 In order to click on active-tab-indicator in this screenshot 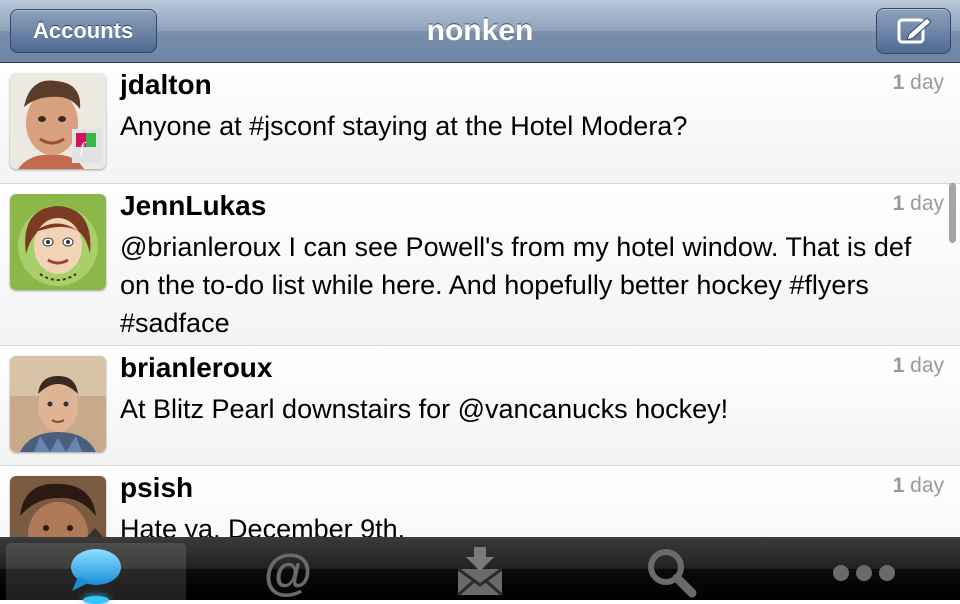, I will do `click(96, 600)`.